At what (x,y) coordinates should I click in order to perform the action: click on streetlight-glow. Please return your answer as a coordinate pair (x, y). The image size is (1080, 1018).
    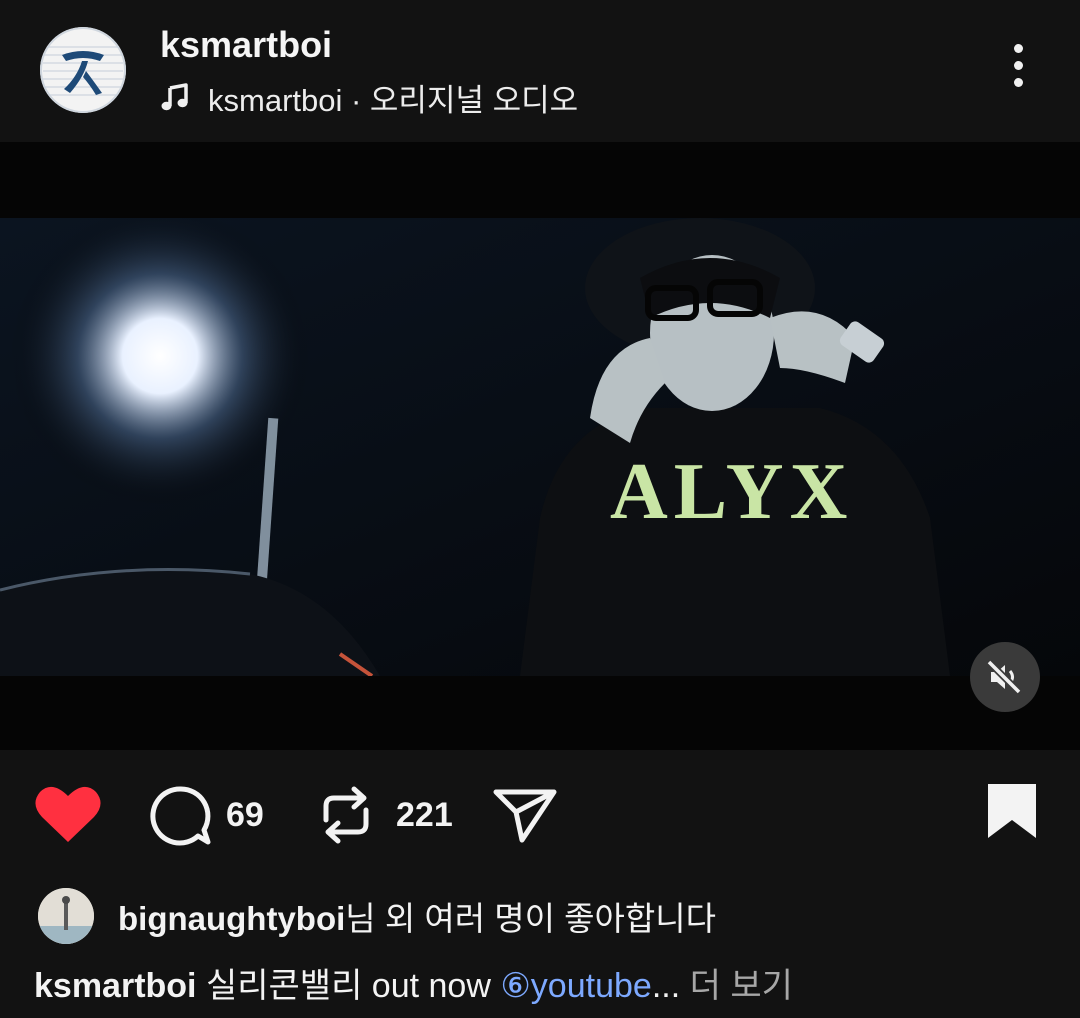
    Looking at the image, I should click on (160, 362).